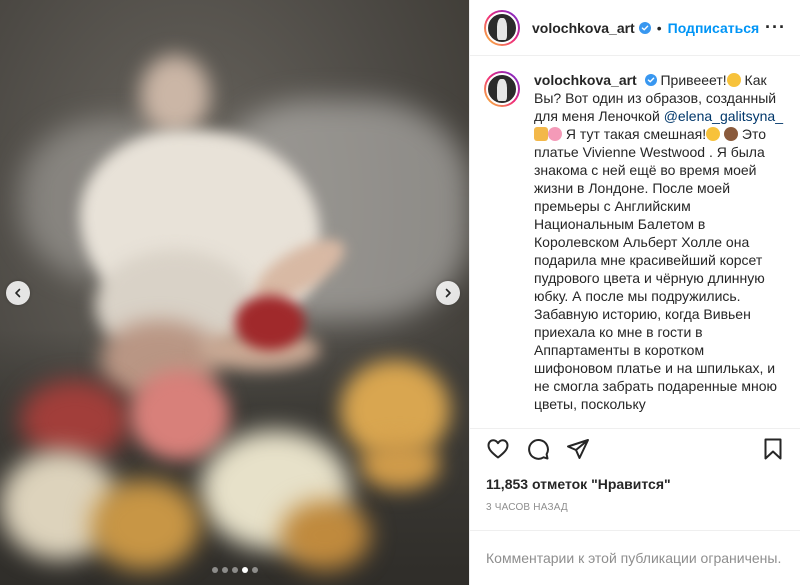 The image size is (800, 585). What do you see at coordinates (541, 134) in the screenshot?
I see `hands-emoji-icon` at bounding box center [541, 134].